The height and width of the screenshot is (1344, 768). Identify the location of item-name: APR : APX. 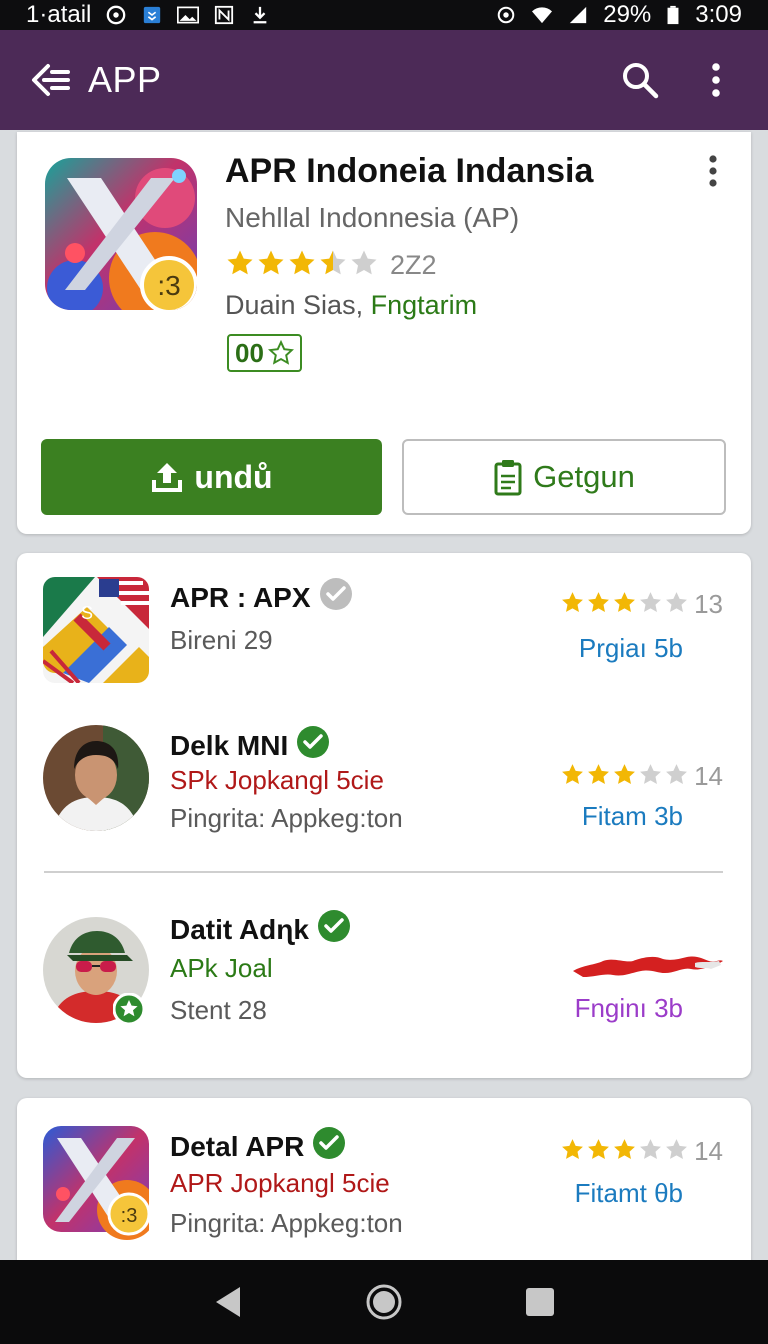
(261, 597).